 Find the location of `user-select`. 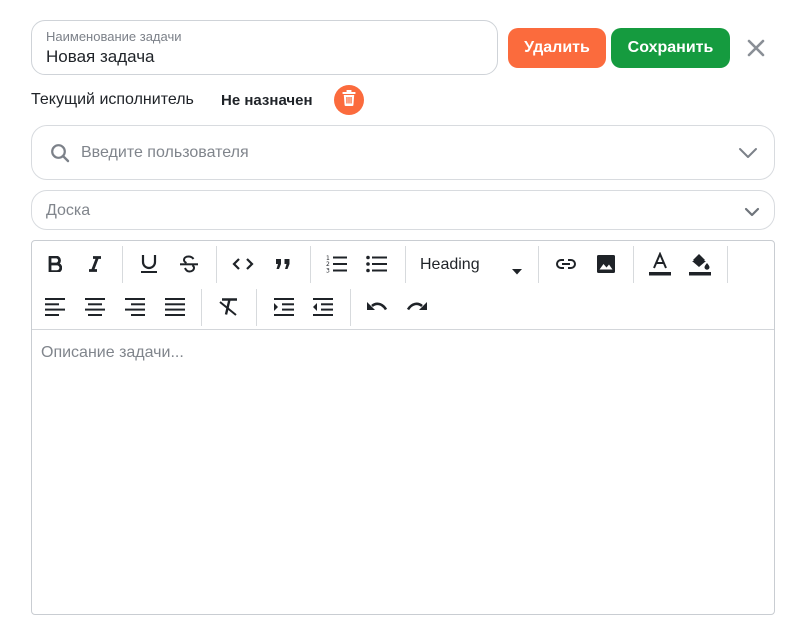

user-select is located at coordinates (403, 152).